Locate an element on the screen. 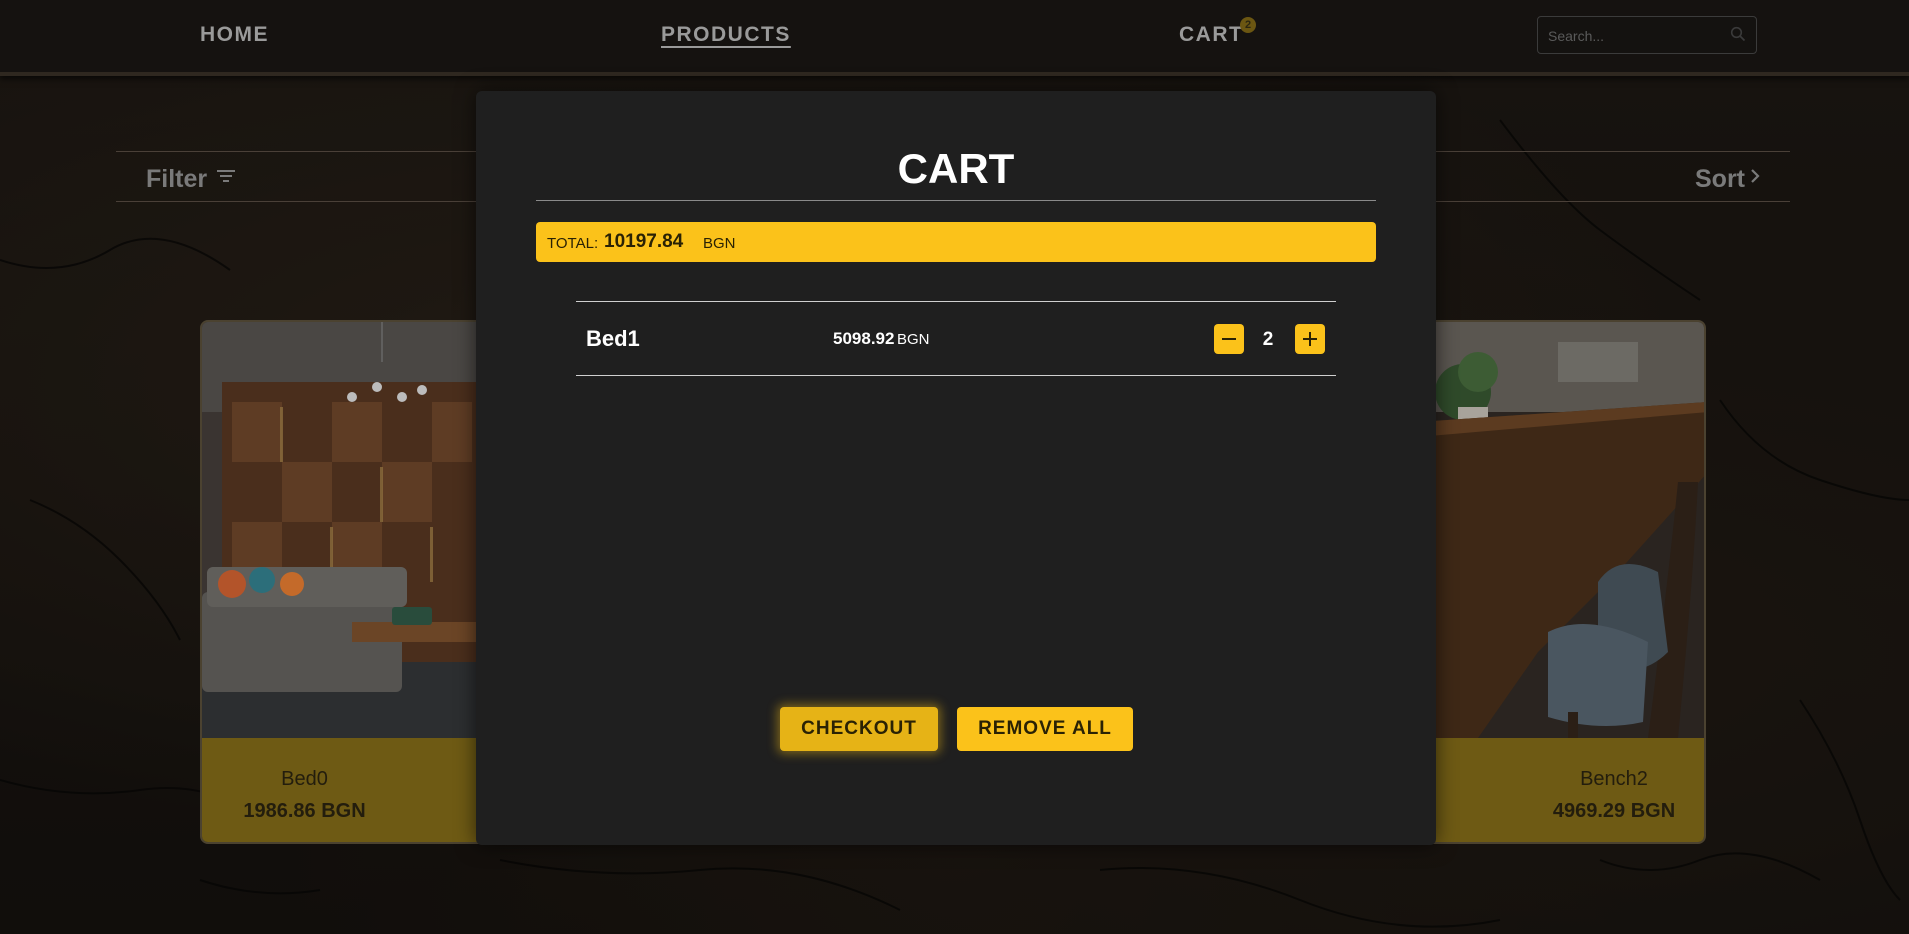 The image size is (1909, 934). increase-quantity-button is located at coordinates (1310, 339).